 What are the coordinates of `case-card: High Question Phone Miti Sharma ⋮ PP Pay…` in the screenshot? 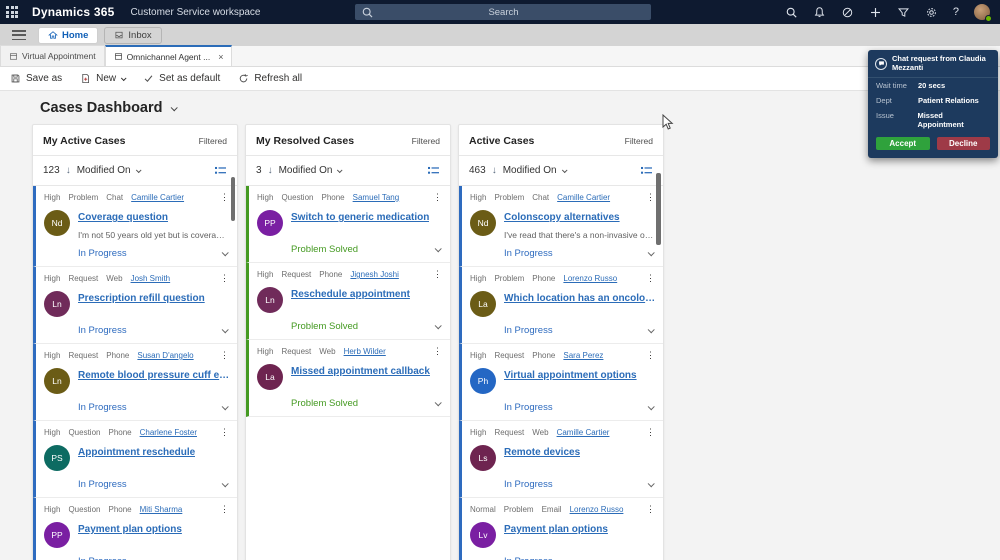 It's located at (135, 529).